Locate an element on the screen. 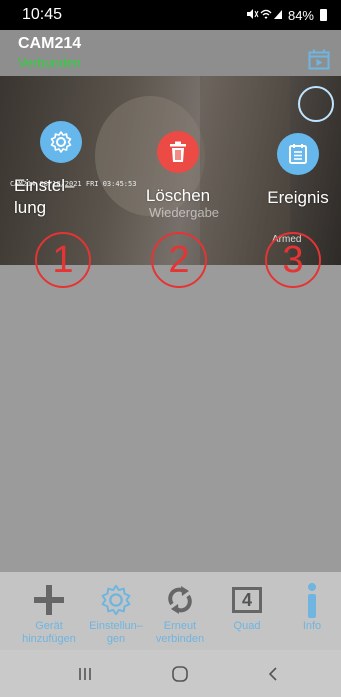 The width and height of the screenshot is (341, 697). annotation-number-2: 2 is located at coordinates (179, 260).